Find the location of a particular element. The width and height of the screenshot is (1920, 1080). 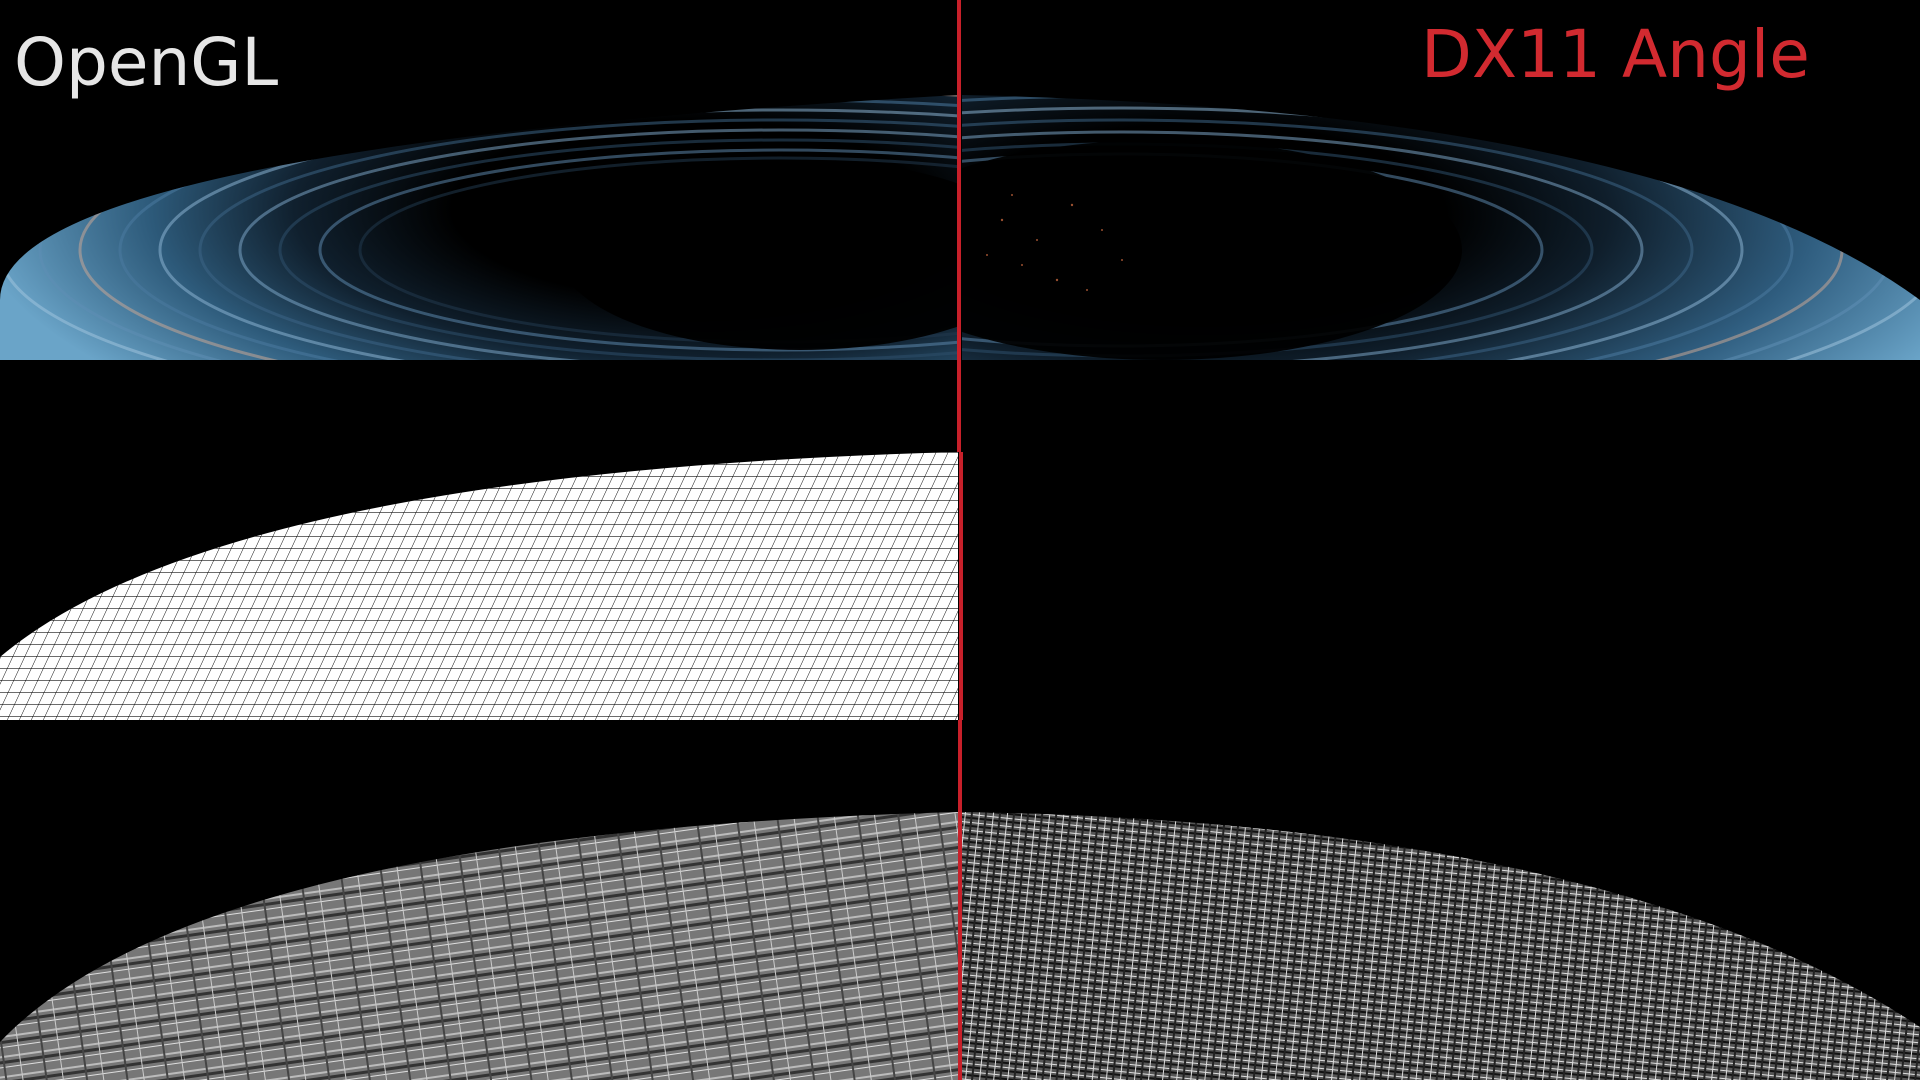

noise-render-opengl is located at coordinates (479, 946).